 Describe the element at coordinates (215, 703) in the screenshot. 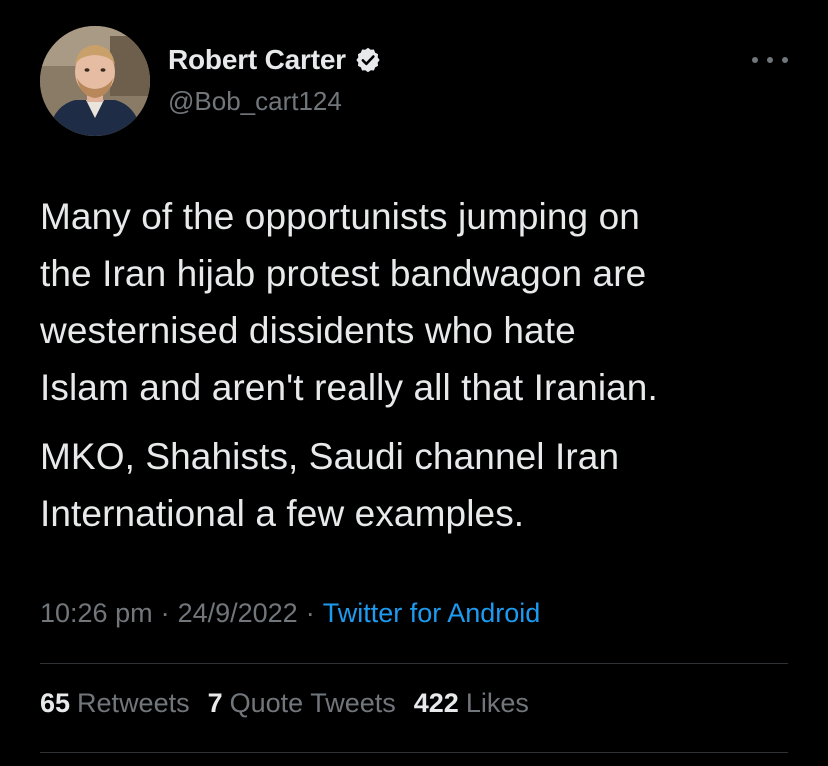

I see `quote-tweets-count: 7` at that location.